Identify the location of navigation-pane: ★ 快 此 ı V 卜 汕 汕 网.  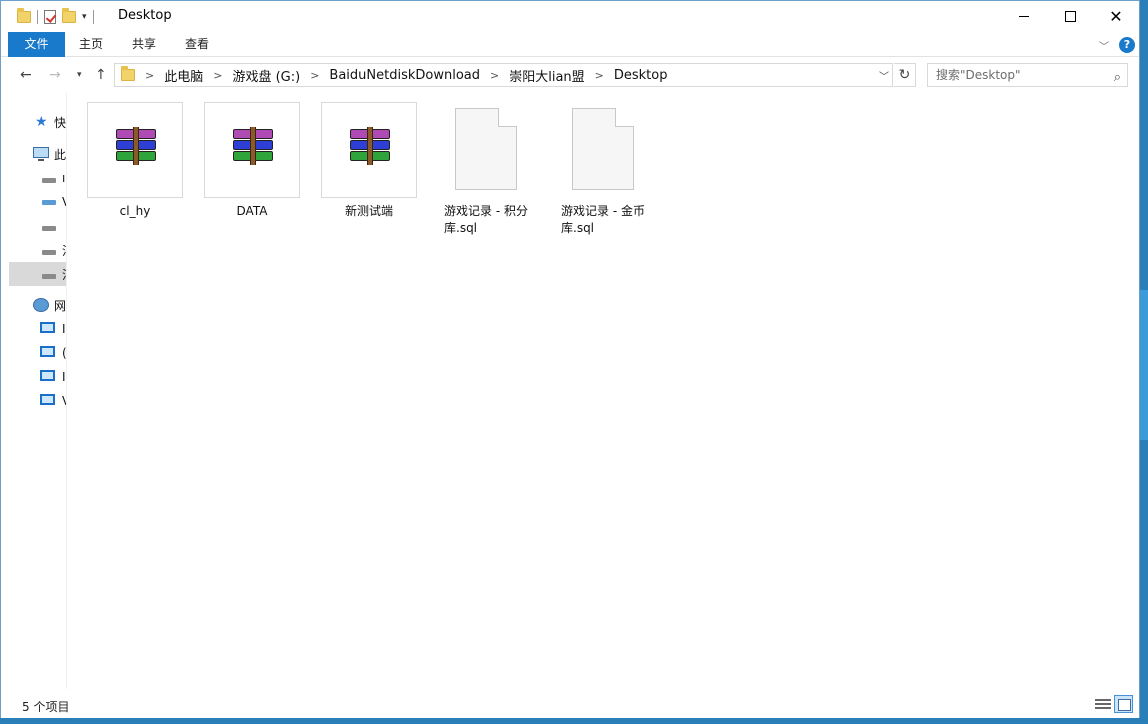
(37, 391).